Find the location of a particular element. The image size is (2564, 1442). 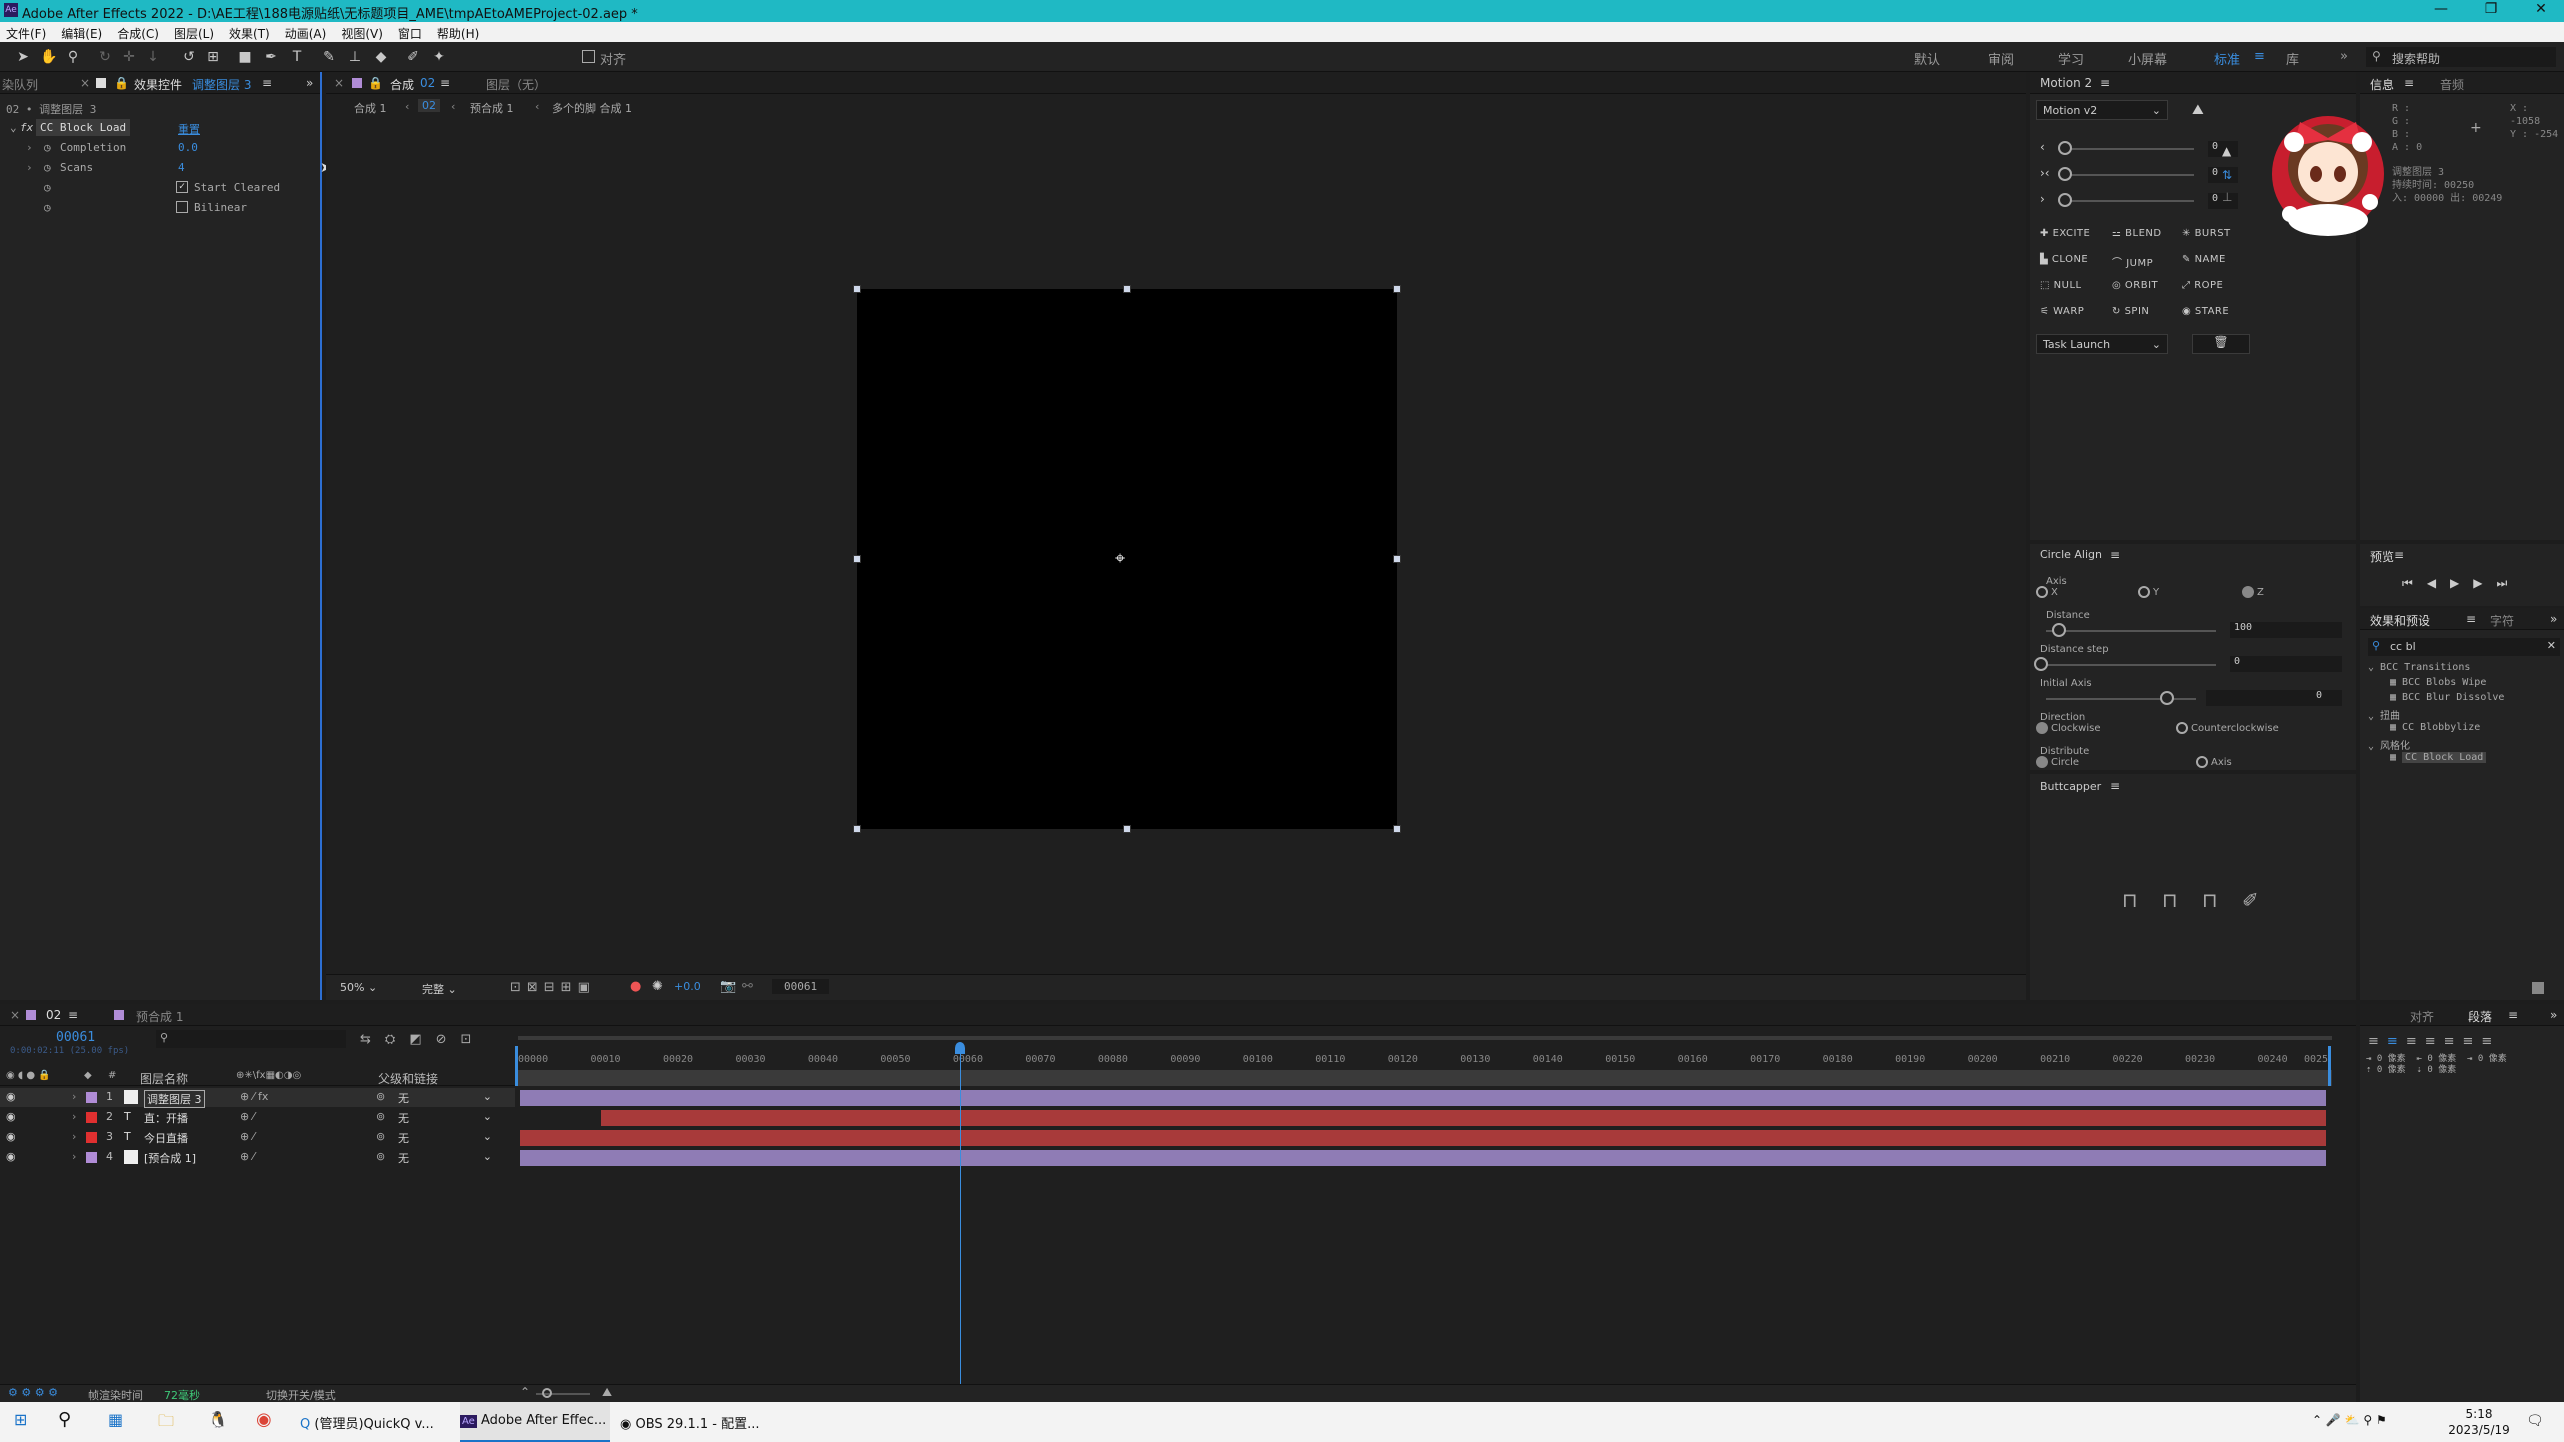

snapshot-camera-icon: 📷 is located at coordinates (728, 986).